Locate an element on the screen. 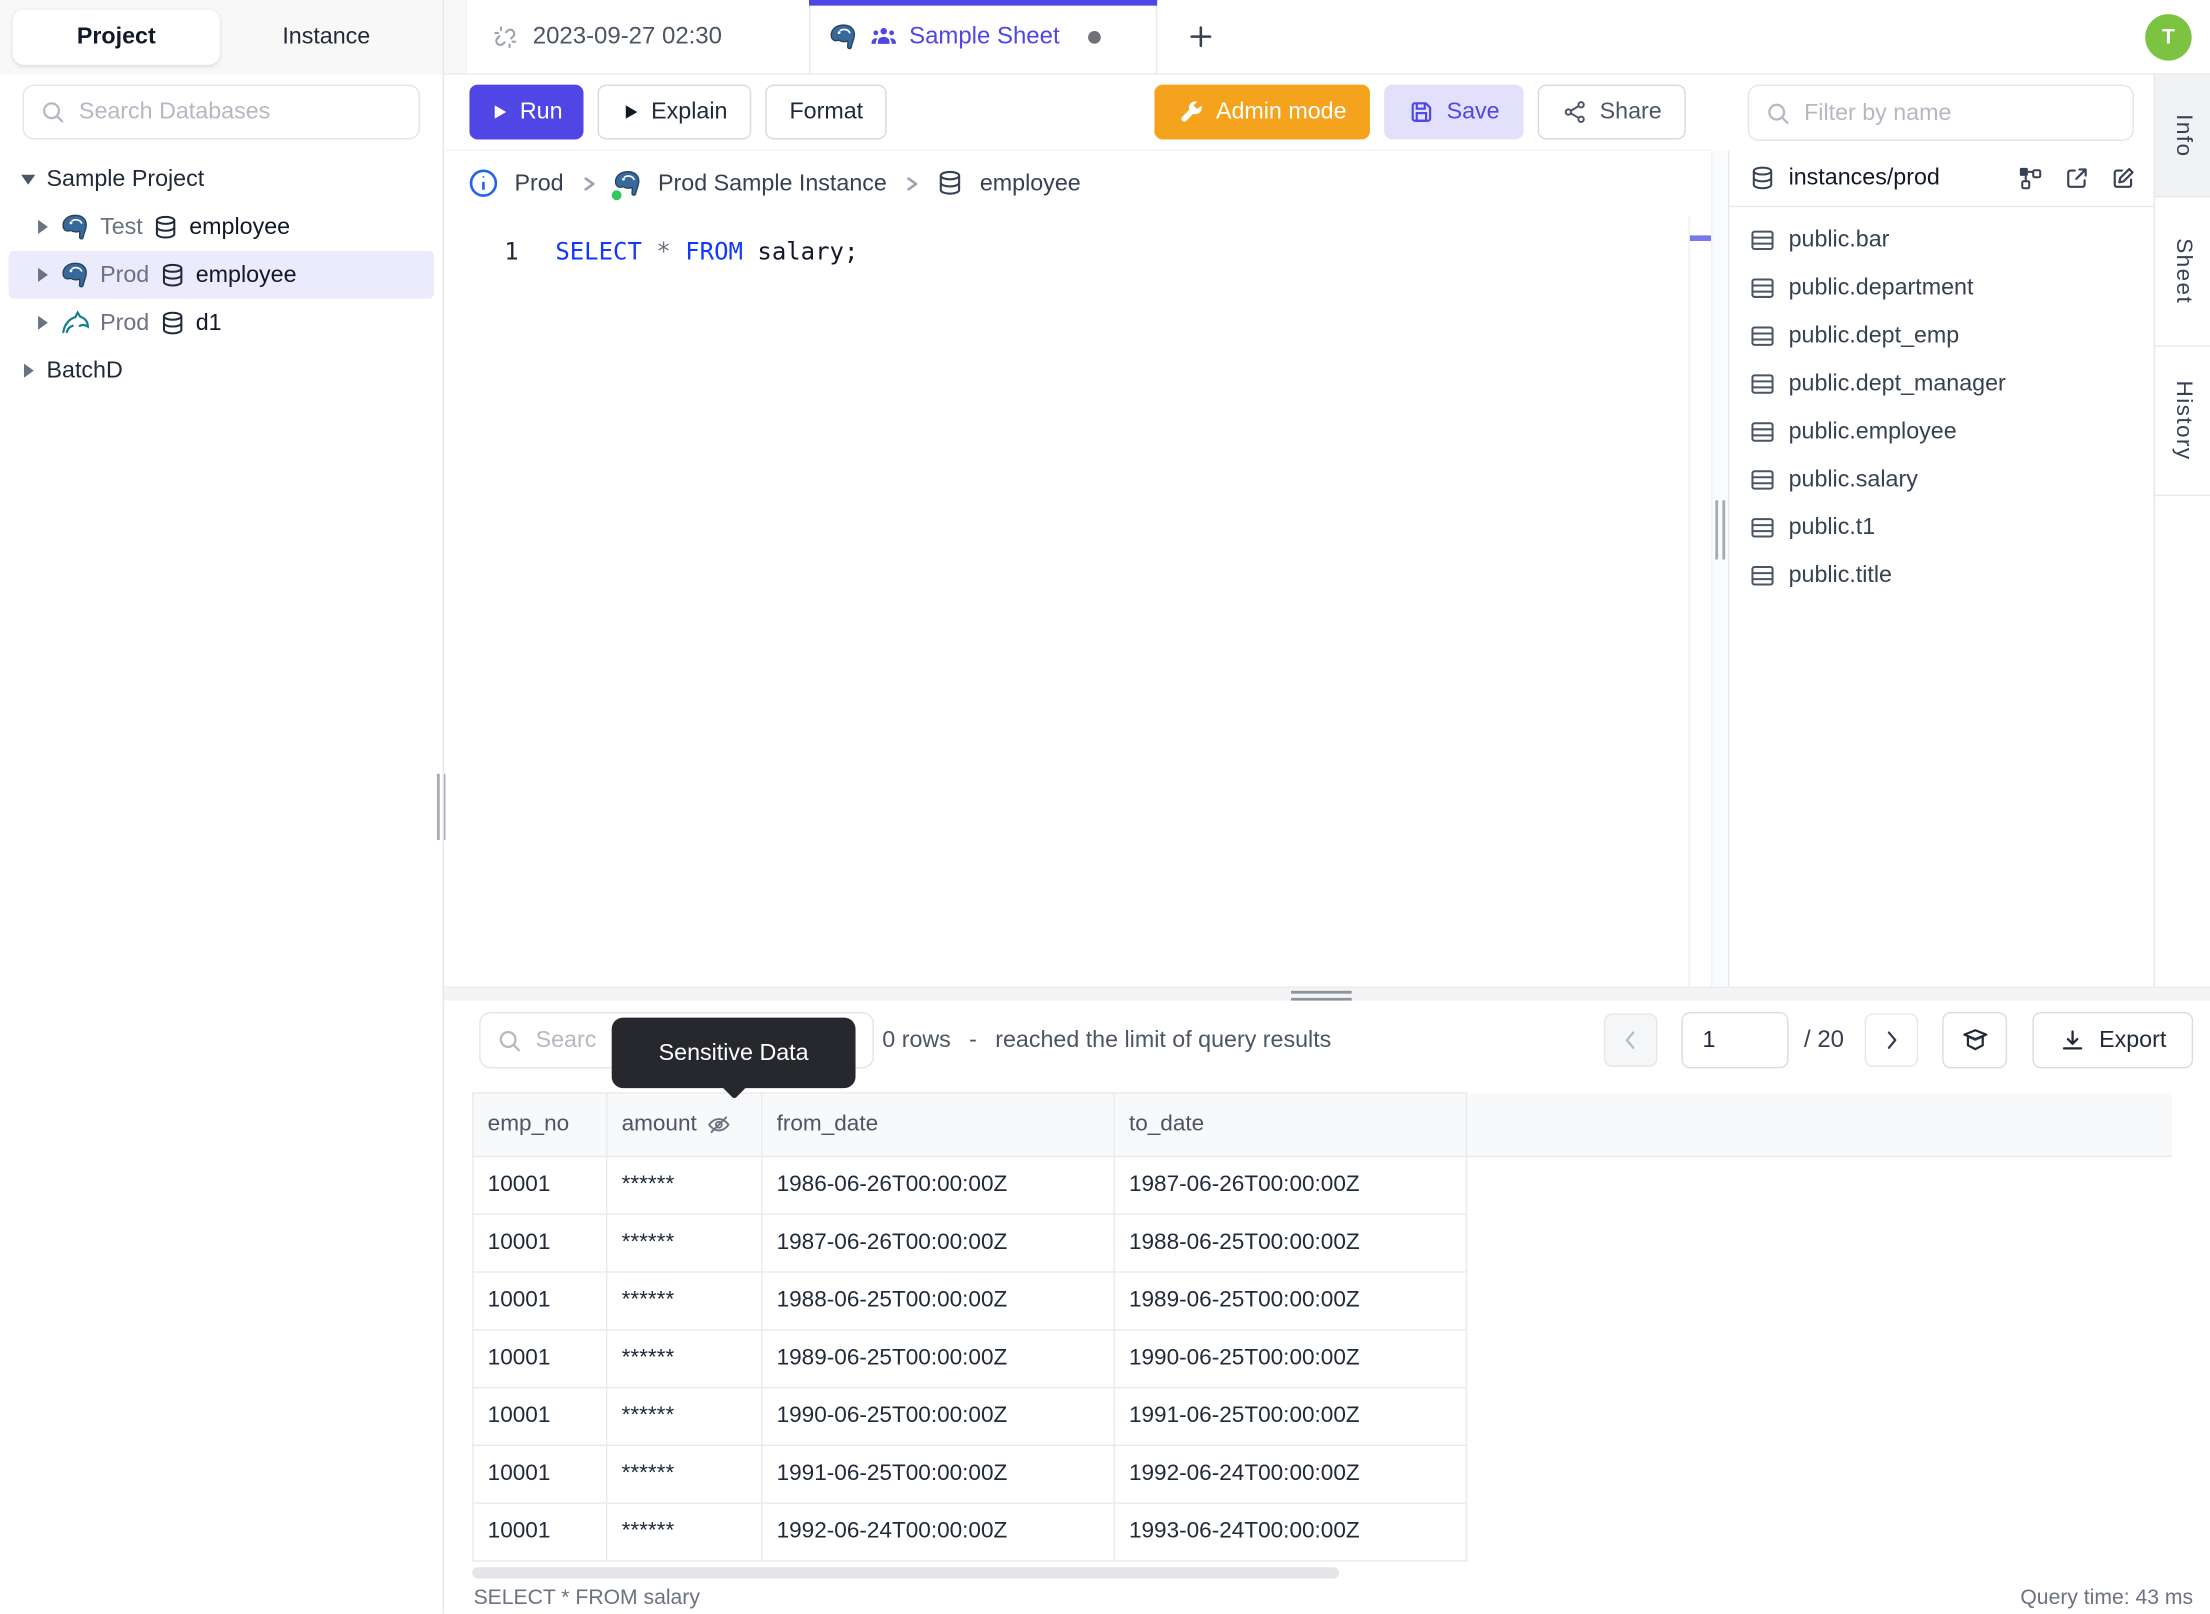 Image resolution: width=2210 pixels, height=1614 pixels. horizontal-scrollbar is located at coordinates (905, 1573).